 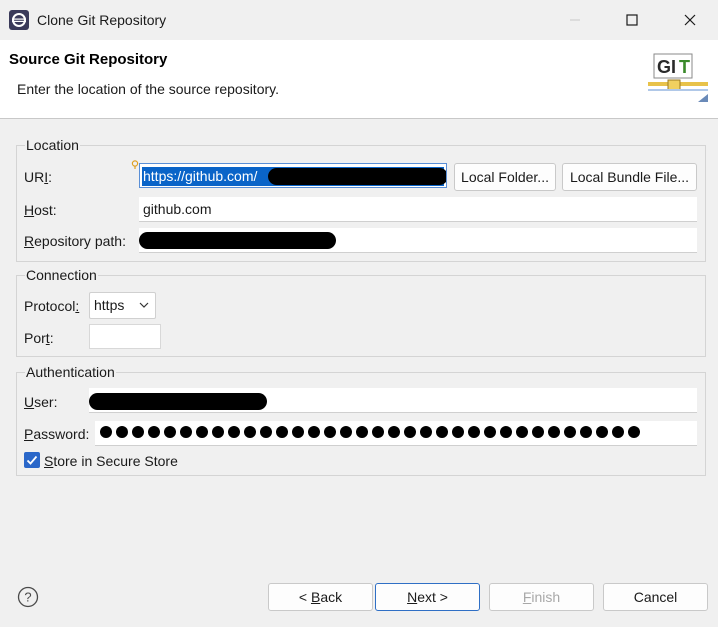 I want to click on redacted-uri, so click(x=357, y=176).